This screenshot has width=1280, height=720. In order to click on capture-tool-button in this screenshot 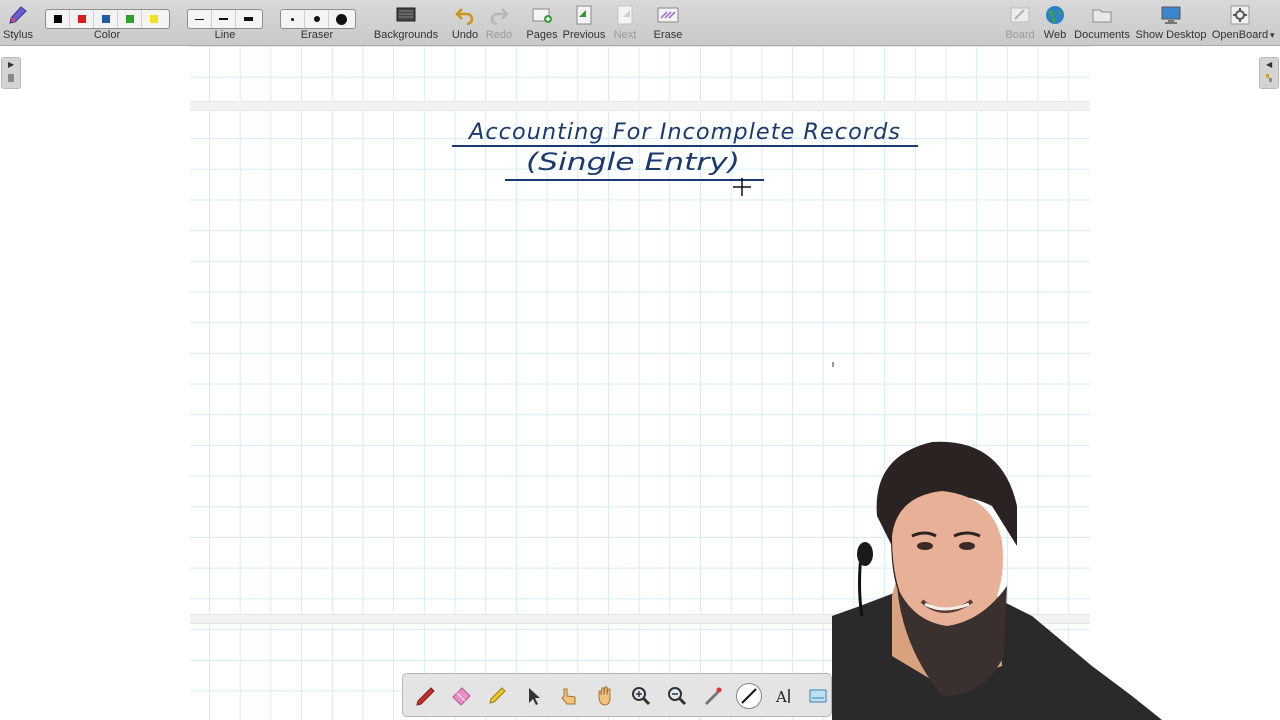, I will do `click(818, 696)`.